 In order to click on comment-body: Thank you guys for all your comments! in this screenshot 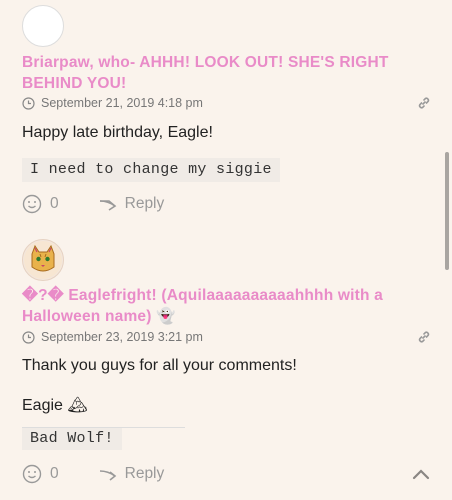, I will do `click(159, 365)`.